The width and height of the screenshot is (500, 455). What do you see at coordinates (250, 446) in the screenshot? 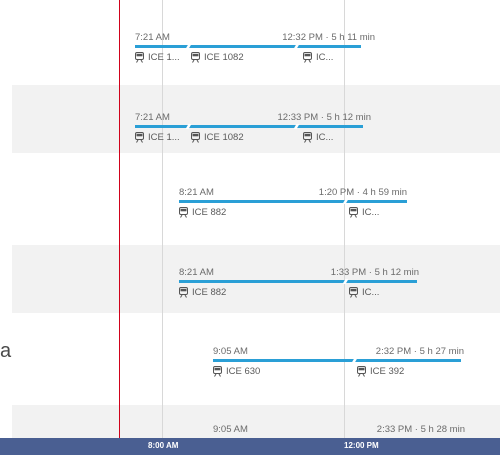
I see `time-axis-bar: 8:00 AM 12:00 PM` at bounding box center [250, 446].